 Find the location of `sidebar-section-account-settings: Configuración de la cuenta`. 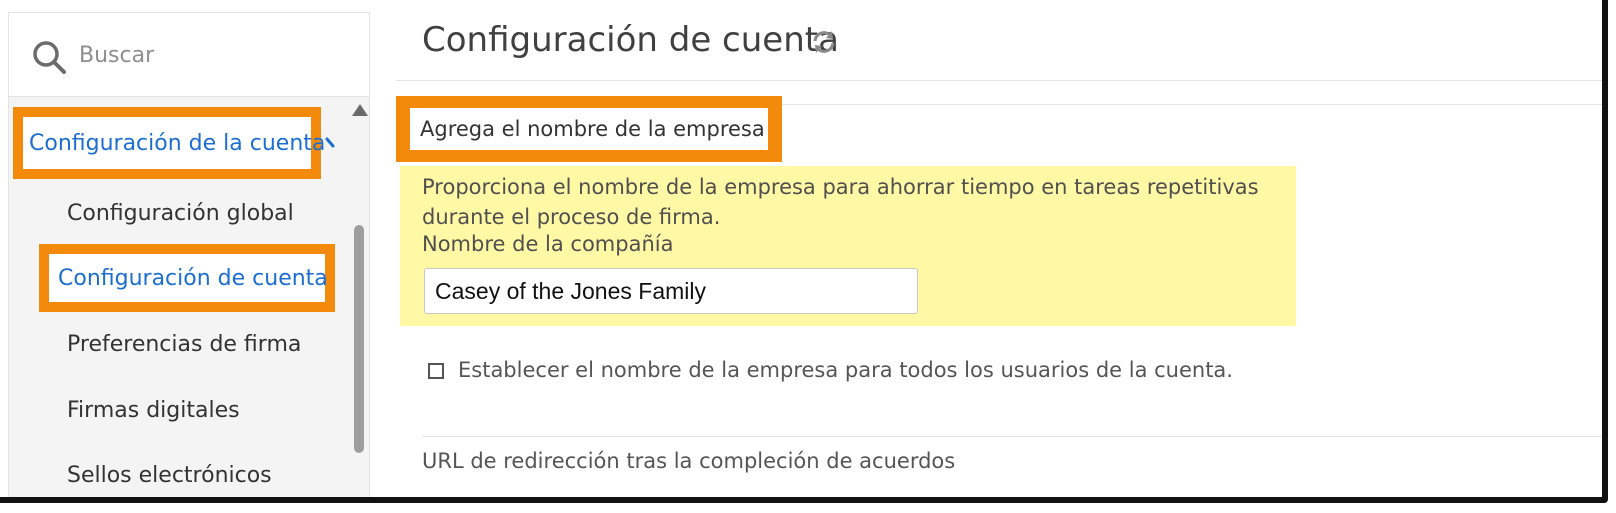

sidebar-section-account-settings: Configuración de la cuenta is located at coordinates (169, 143).